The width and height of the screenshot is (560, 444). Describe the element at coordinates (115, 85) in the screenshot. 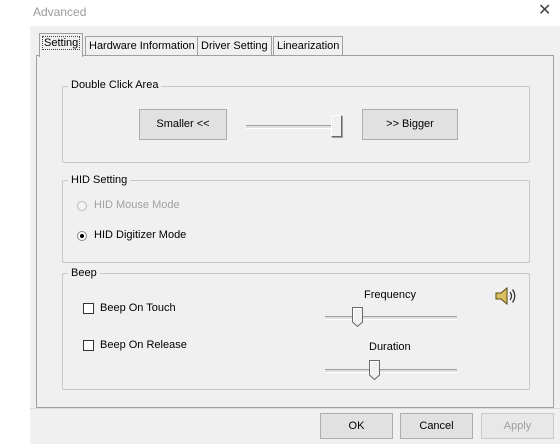

I see `double-click-area-title: Double Click Area` at that location.